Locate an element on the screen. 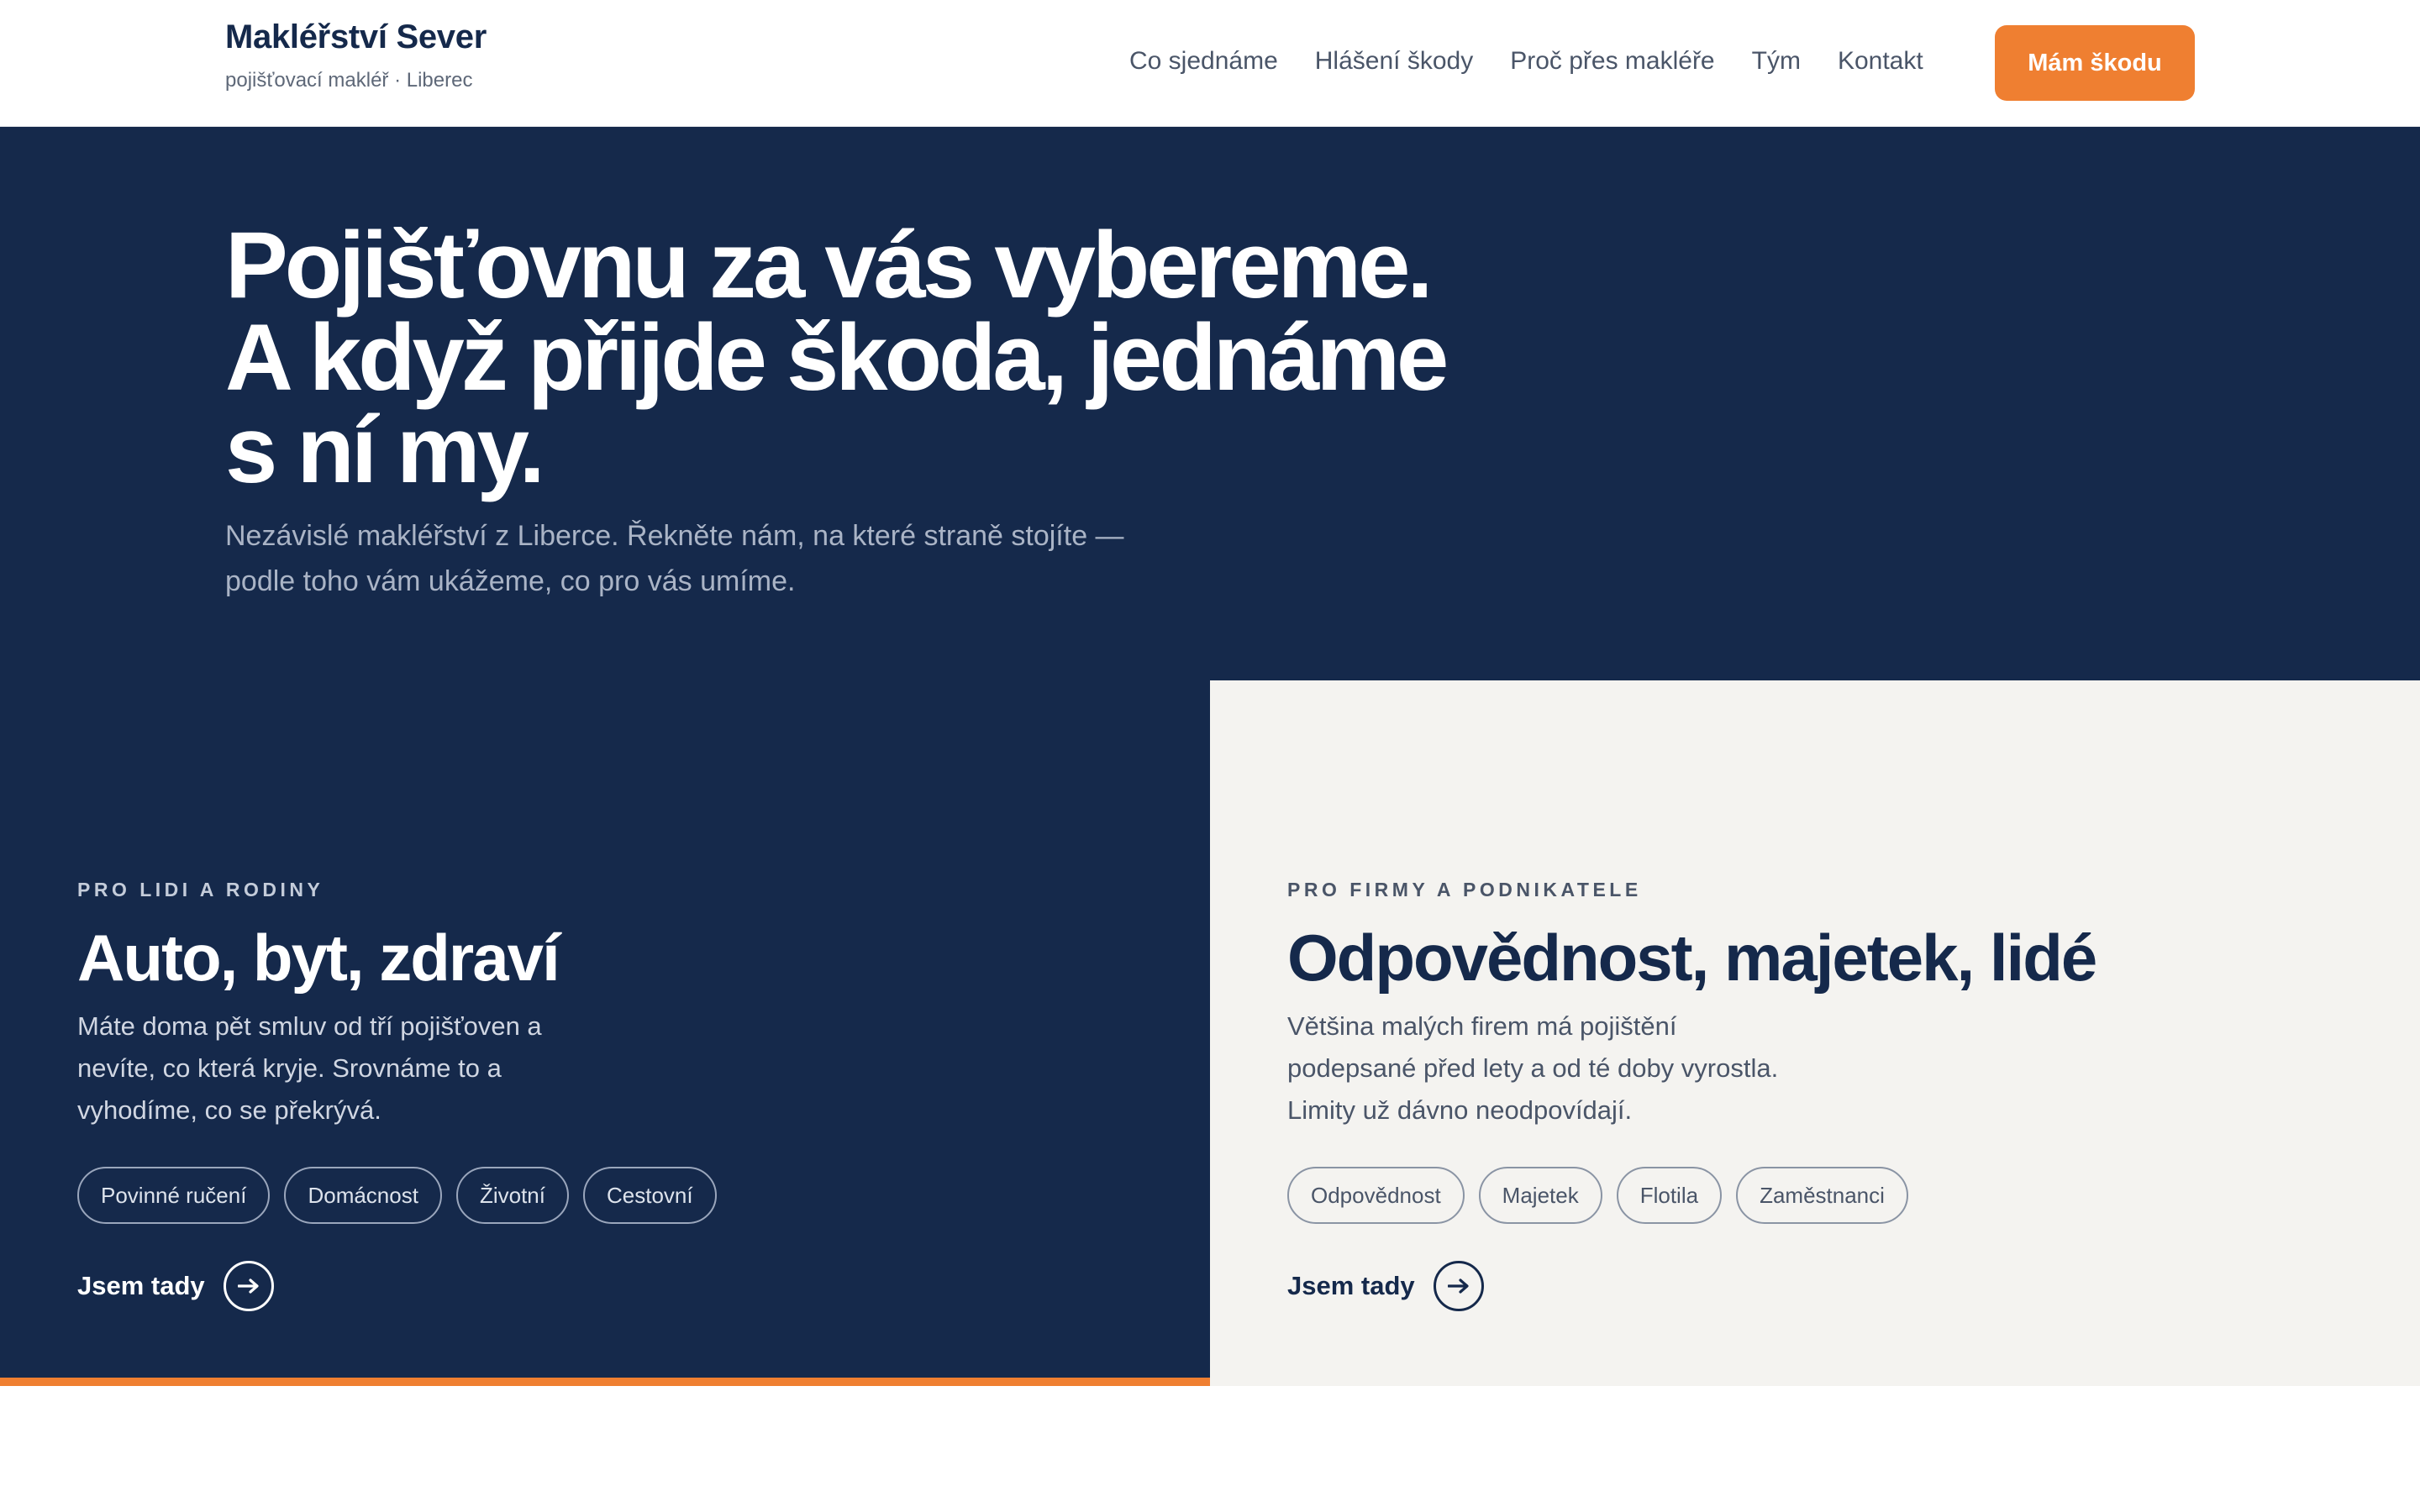 The image size is (2420, 1512). hero-title-line: Pojišťovnu za vás vybereme. is located at coordinates (829, 265).